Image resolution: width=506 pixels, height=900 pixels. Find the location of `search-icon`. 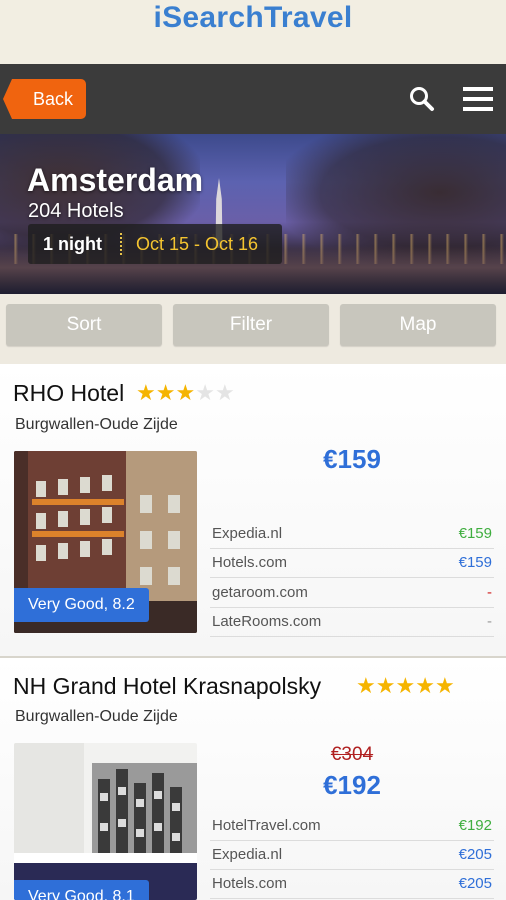

search-icon is located at coordinates (422, 99).